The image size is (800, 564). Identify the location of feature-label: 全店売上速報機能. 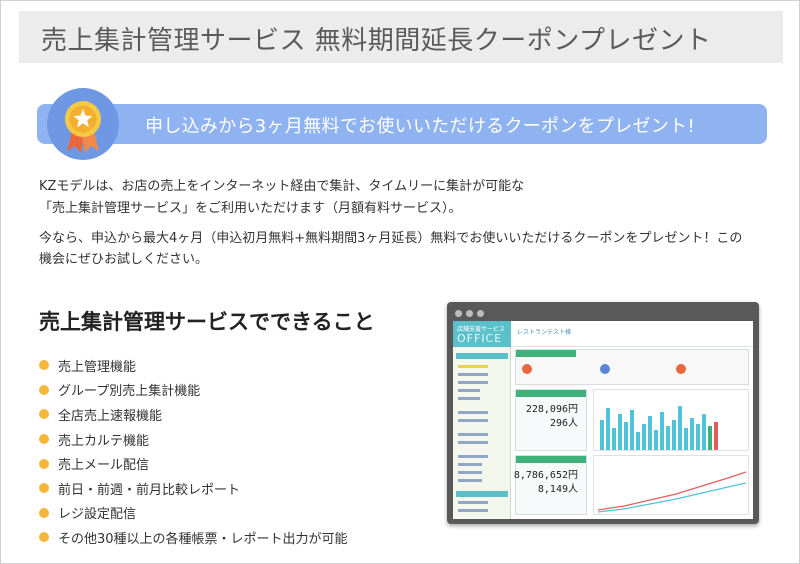
(110, 416).